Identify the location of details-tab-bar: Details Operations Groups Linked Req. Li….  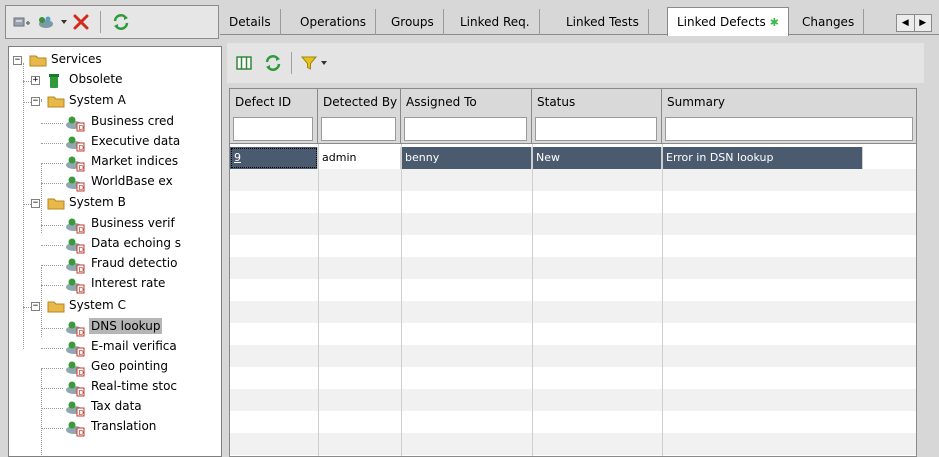
(579, 20).